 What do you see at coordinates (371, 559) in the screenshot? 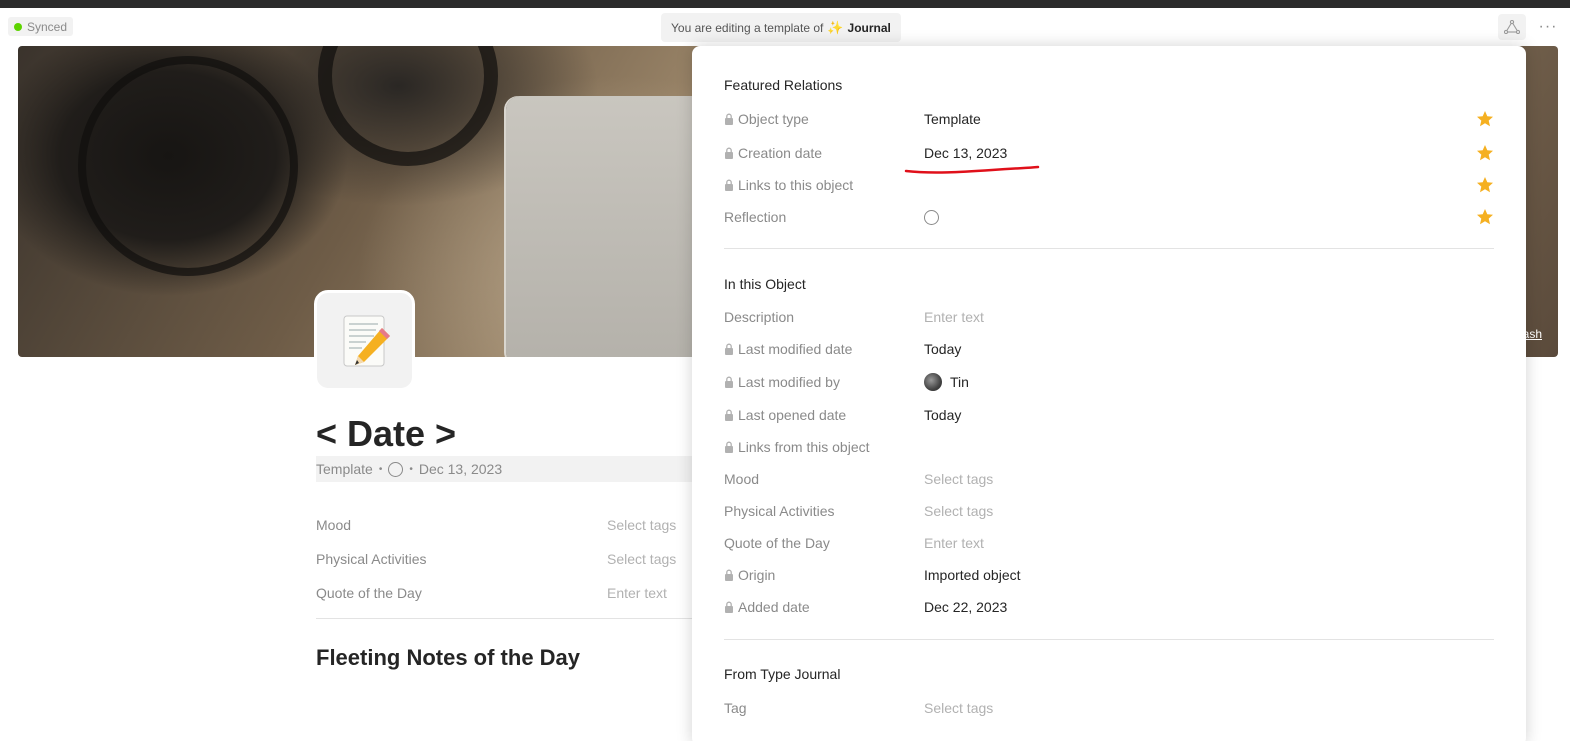
I see `page-relation-label: Physical Activities` at bounding box center [371, 559].